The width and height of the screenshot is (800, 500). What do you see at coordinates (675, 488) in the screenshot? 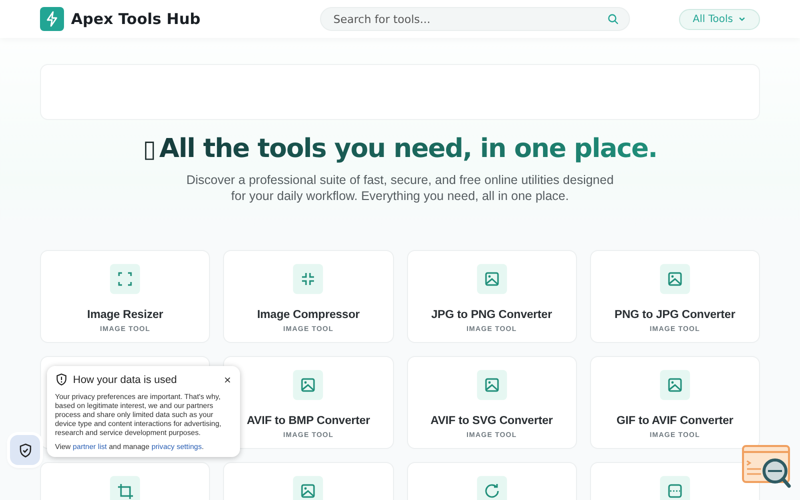
I see `scan-icon` at bounding box center [675, 488].